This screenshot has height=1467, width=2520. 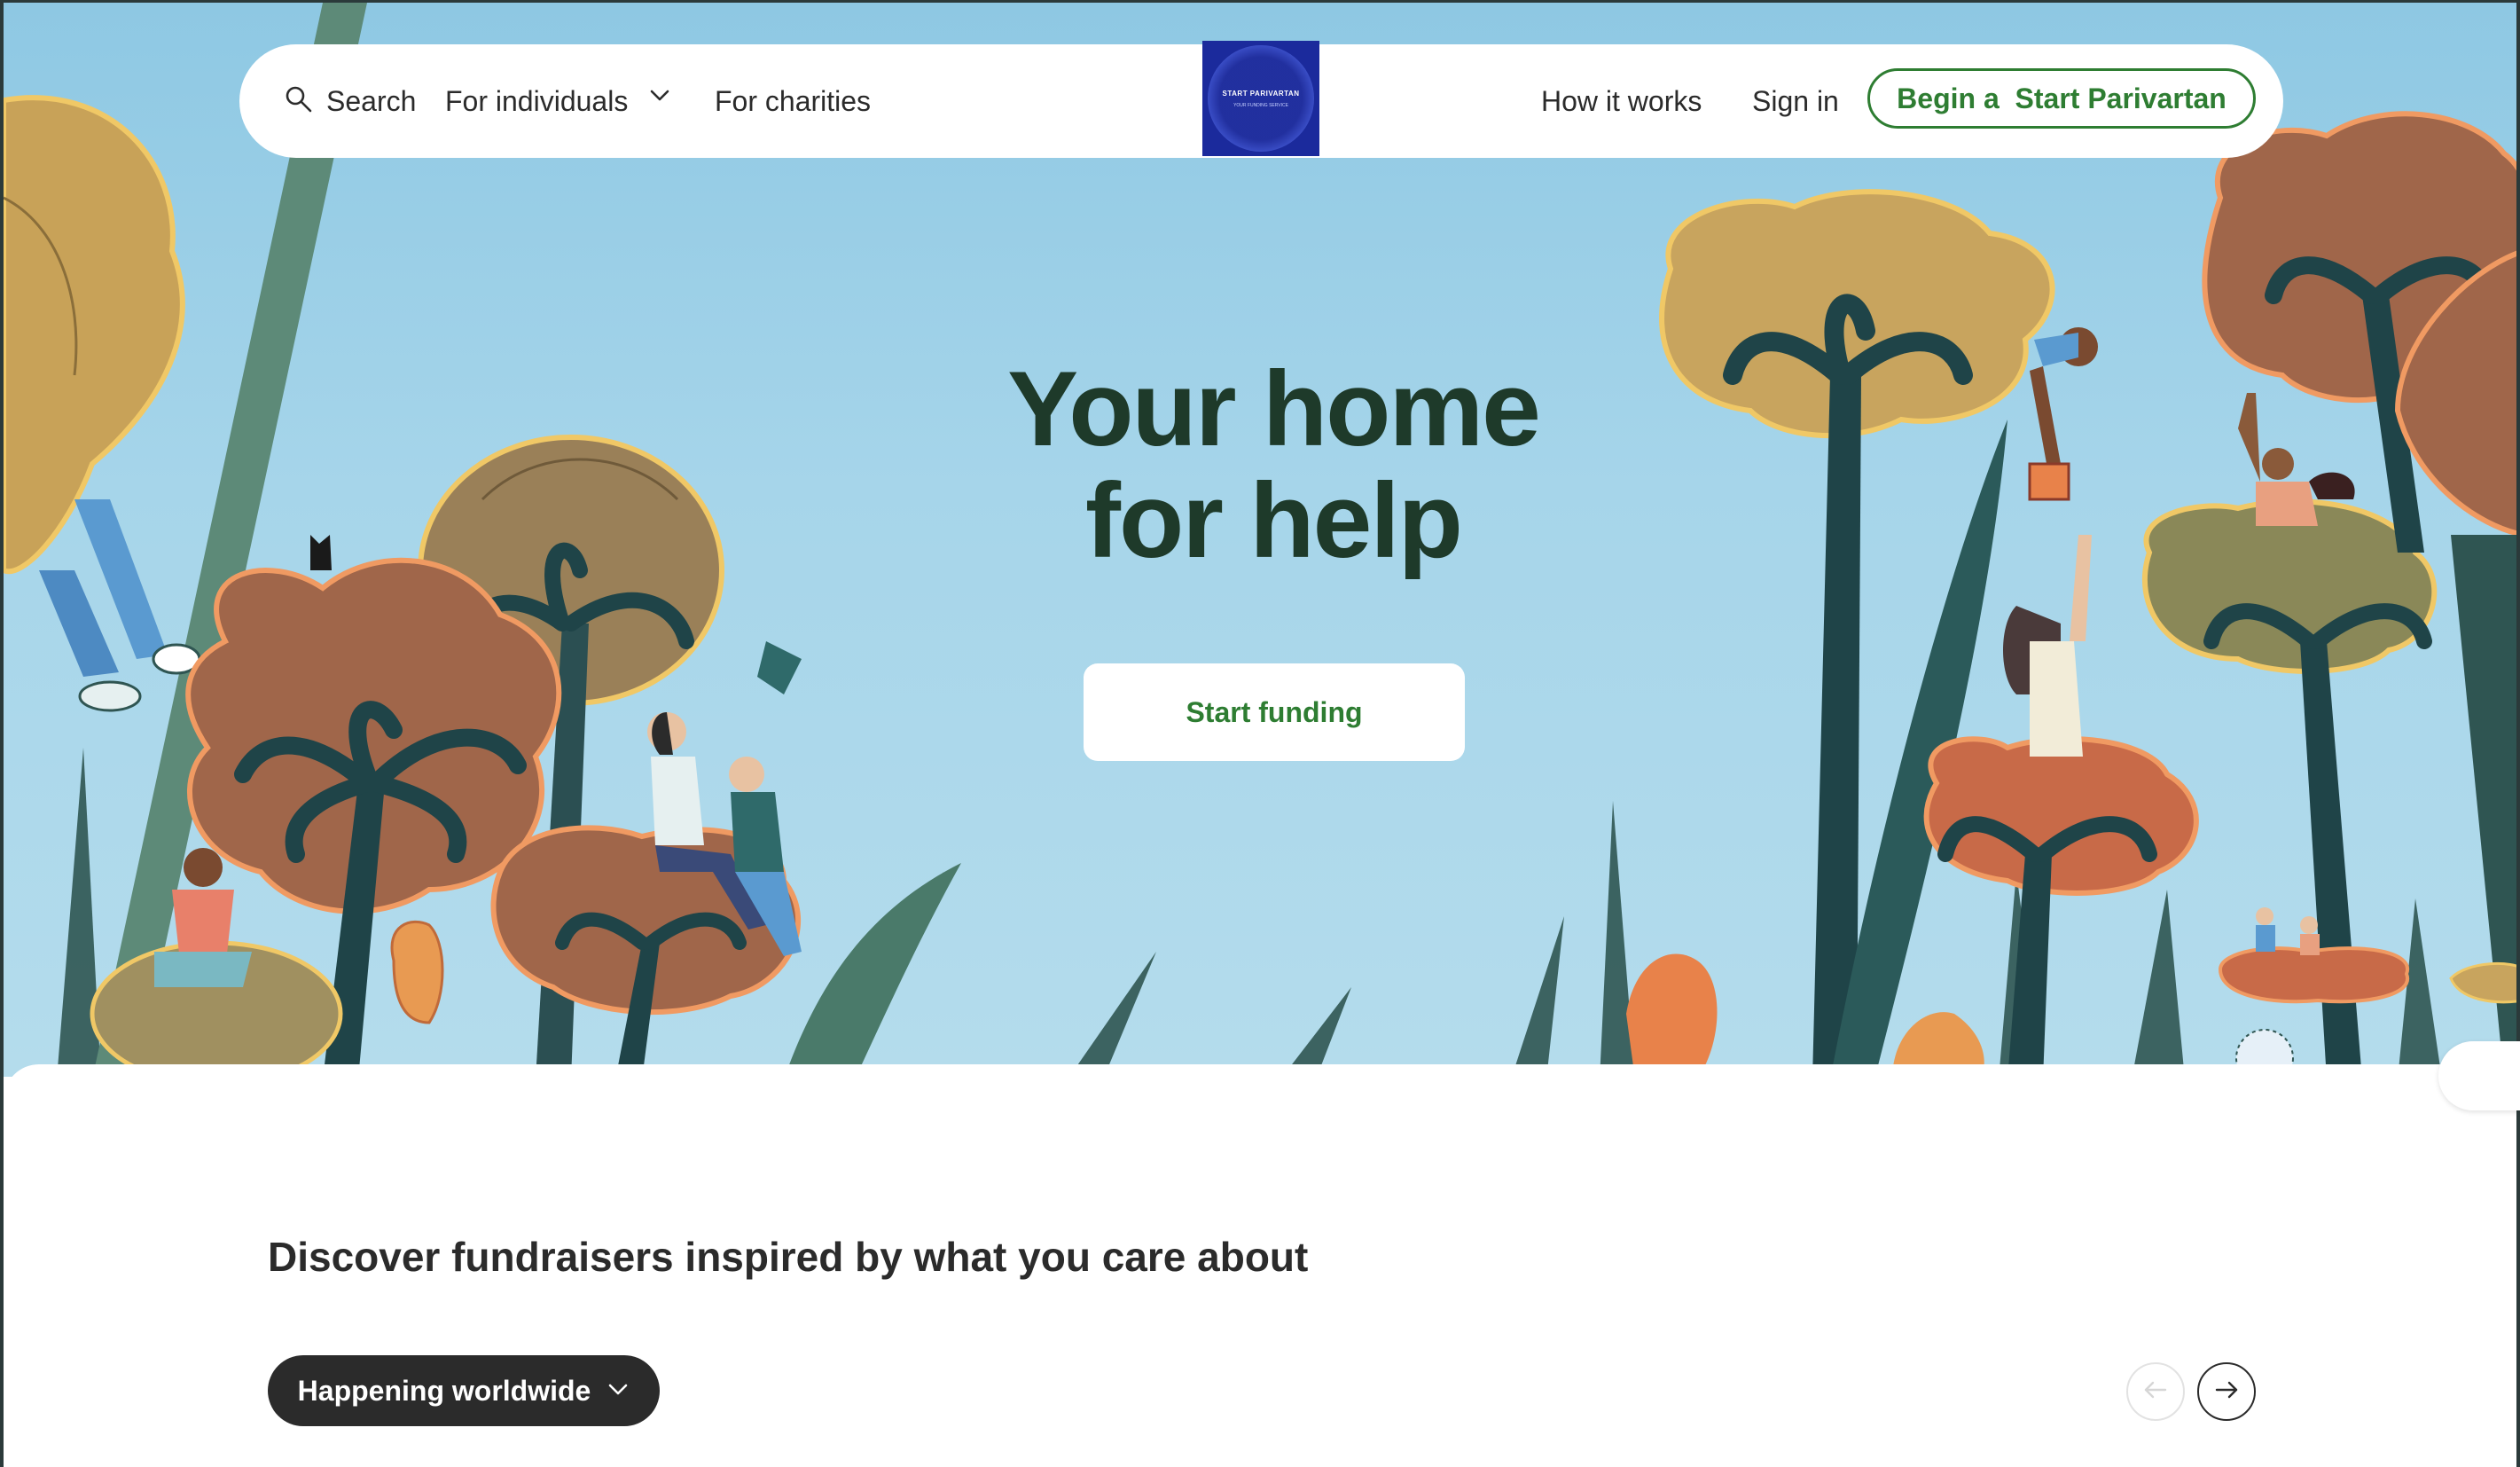 What do you see at coordinates (2061, 99) in the screenshot?
I see `begin-start-parivartan-button: Begin a Start Parivartan` at bounding box center [2061, 99].